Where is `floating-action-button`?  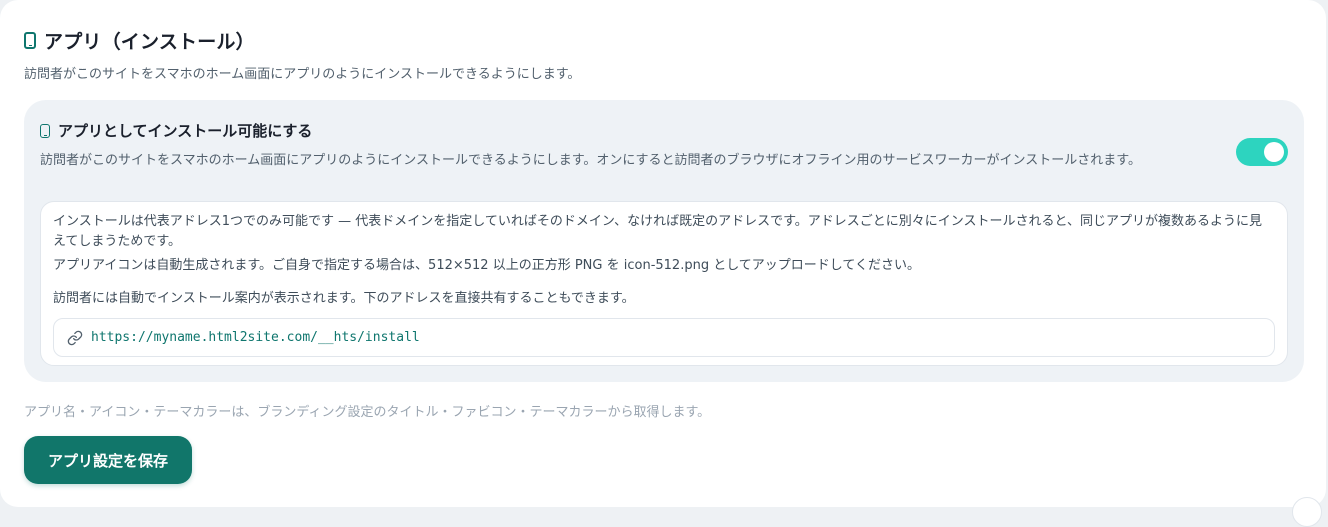
floating-action-button is located at coordinates (1307, 512).